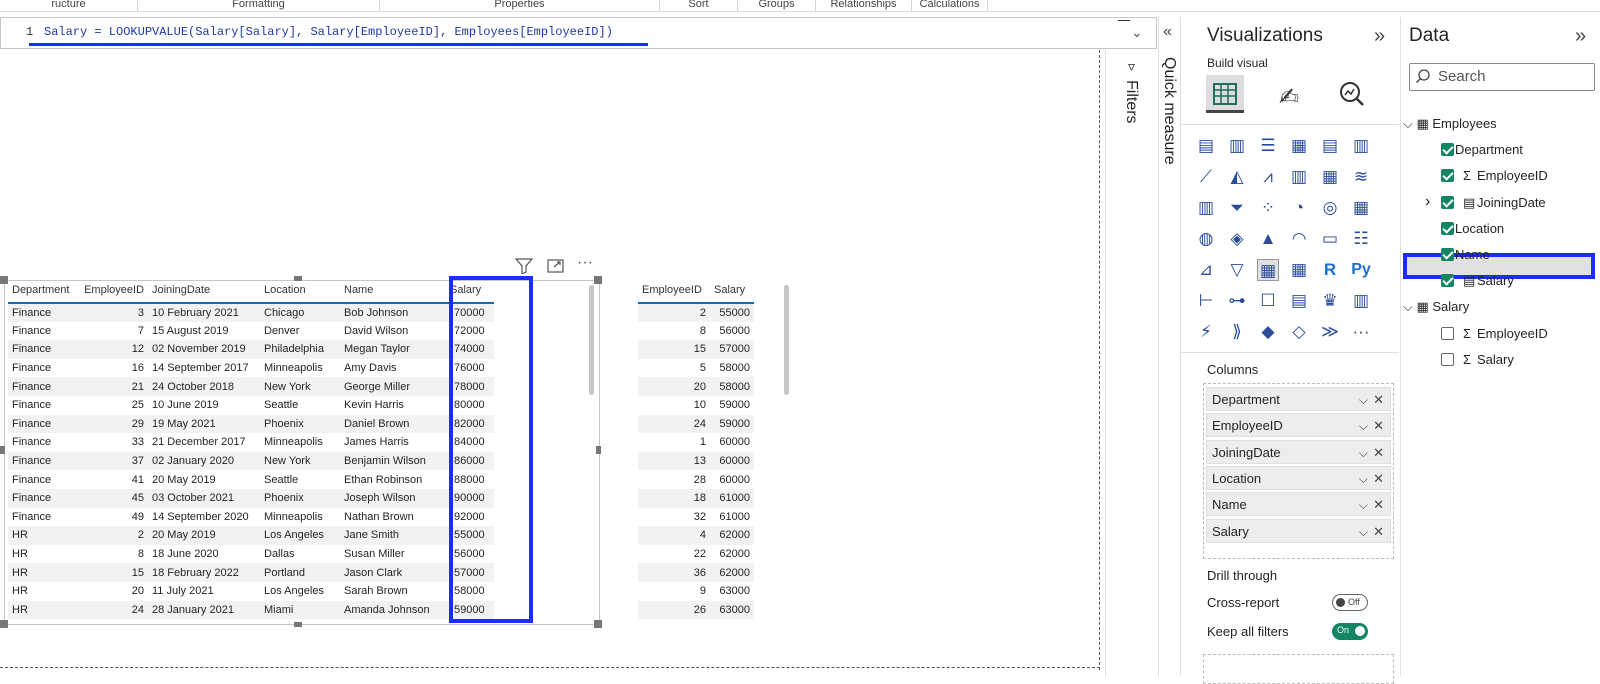 This screenshot has width=1600, height=684. I want to click on globe-map-icon: ◍, so click(1206, 239).